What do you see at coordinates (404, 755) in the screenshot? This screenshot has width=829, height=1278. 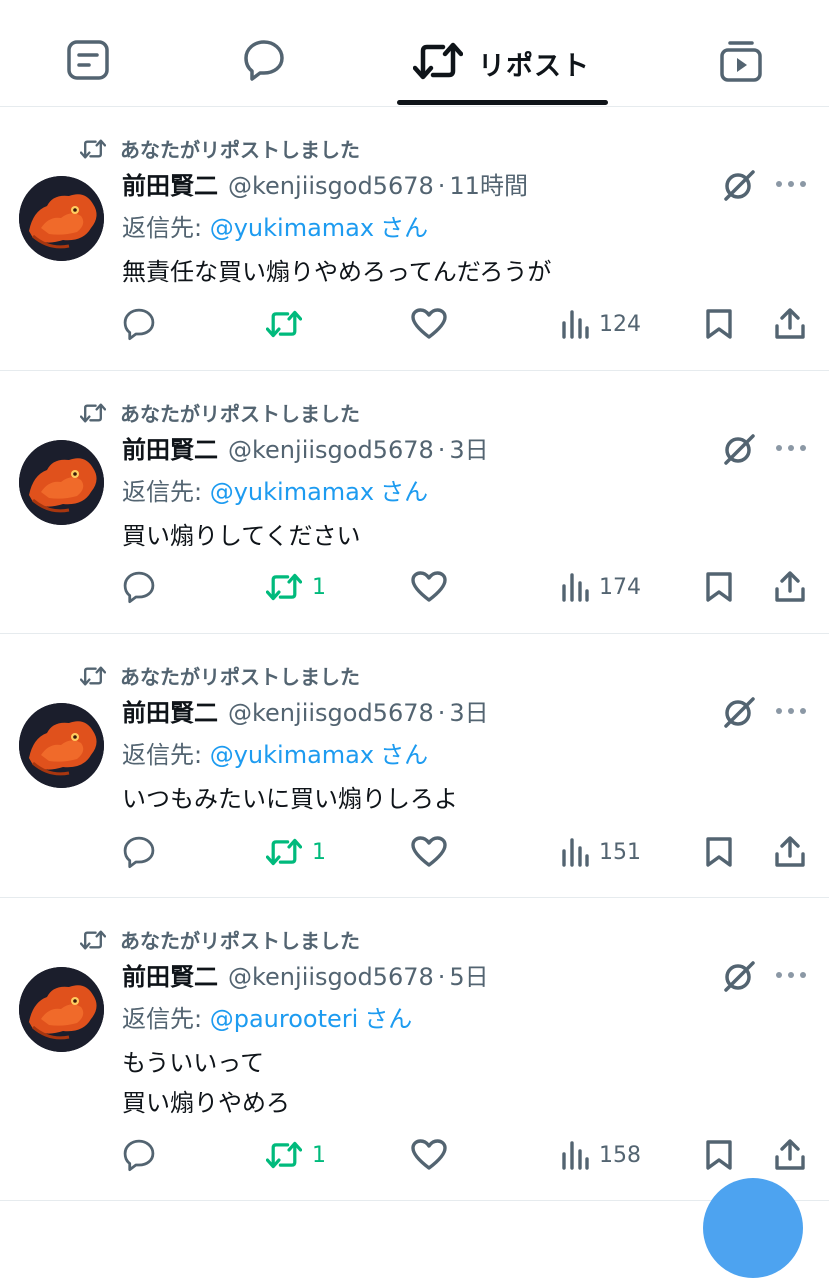 I see `reply-suffix: さん` at bounding box center [404, 755].